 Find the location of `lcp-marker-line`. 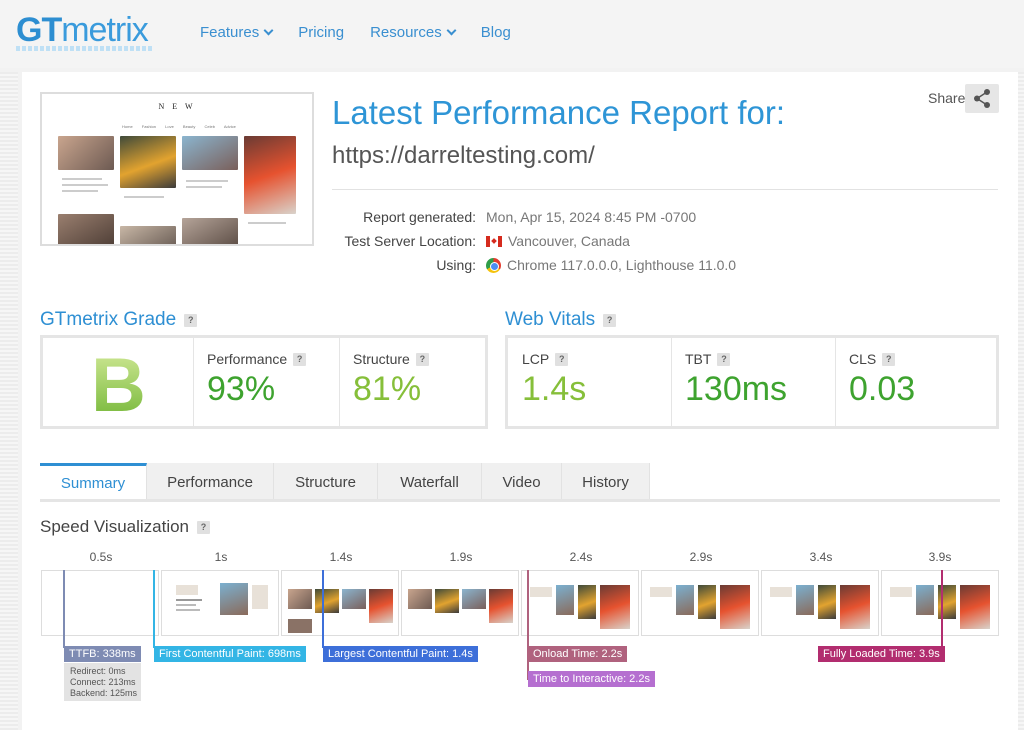

lcp-marker-line is located at coordinates (323, 609).